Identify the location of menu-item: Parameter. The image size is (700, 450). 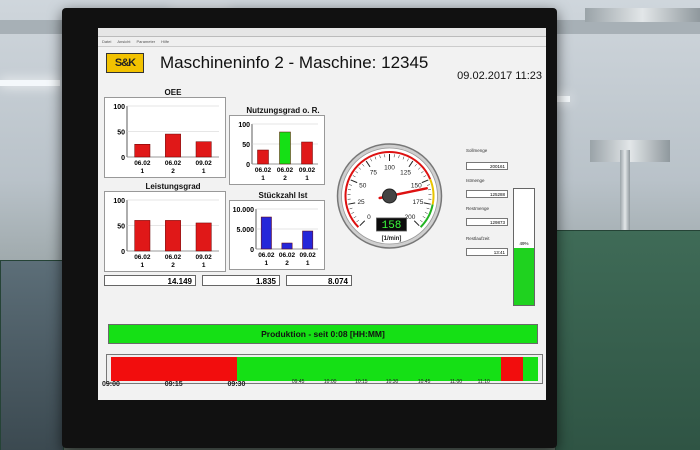
(145, 41).